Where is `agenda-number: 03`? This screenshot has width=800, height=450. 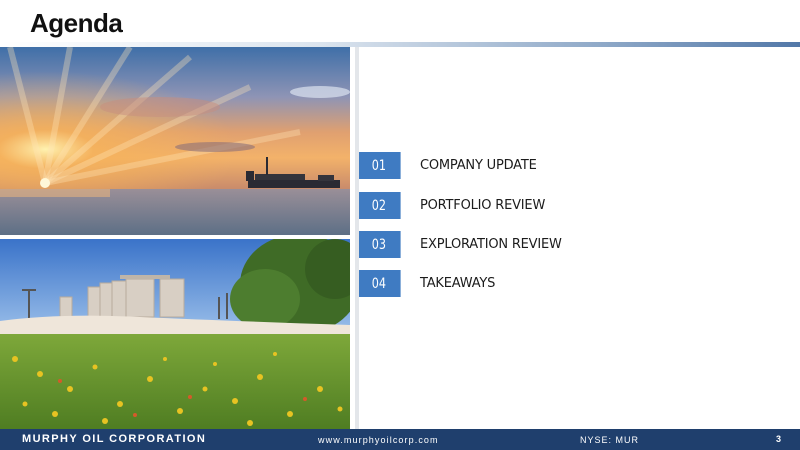
agenda-number: 03 is located at coordinates (380, 244).